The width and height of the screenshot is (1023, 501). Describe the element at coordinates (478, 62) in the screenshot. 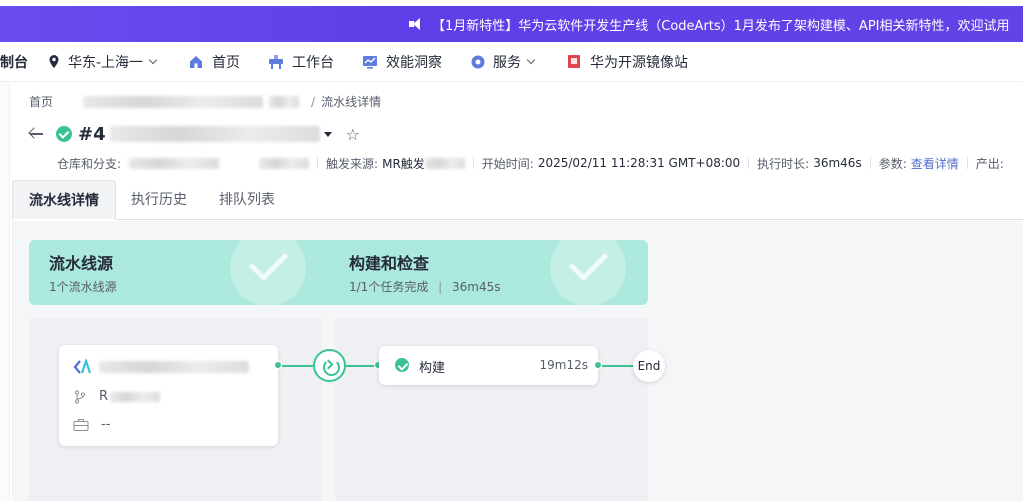

I see `services-icon` at that location.